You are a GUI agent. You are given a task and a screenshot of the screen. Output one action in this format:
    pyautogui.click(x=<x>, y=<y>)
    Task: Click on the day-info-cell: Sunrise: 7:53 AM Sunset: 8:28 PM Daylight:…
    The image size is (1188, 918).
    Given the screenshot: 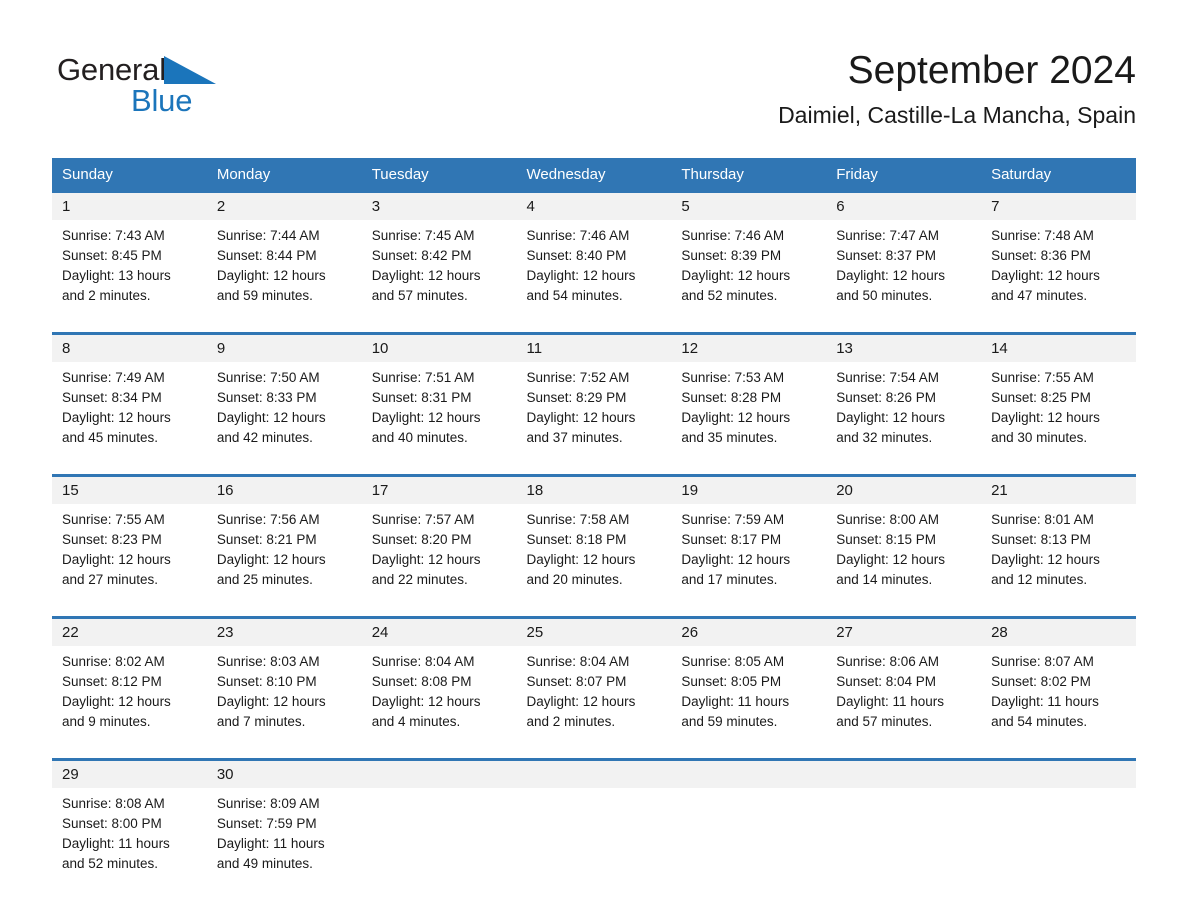 What is the action you would take?
    pyautogui.click(x=749, y=411)
    